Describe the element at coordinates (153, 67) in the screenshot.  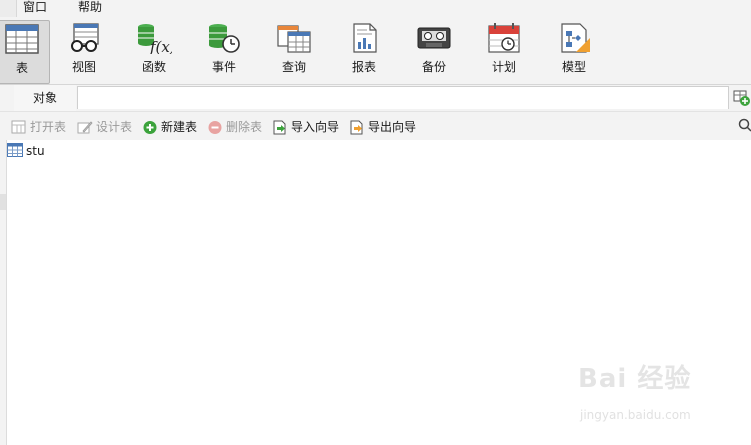
I see `toolbar-function-label: 函数` at that location.